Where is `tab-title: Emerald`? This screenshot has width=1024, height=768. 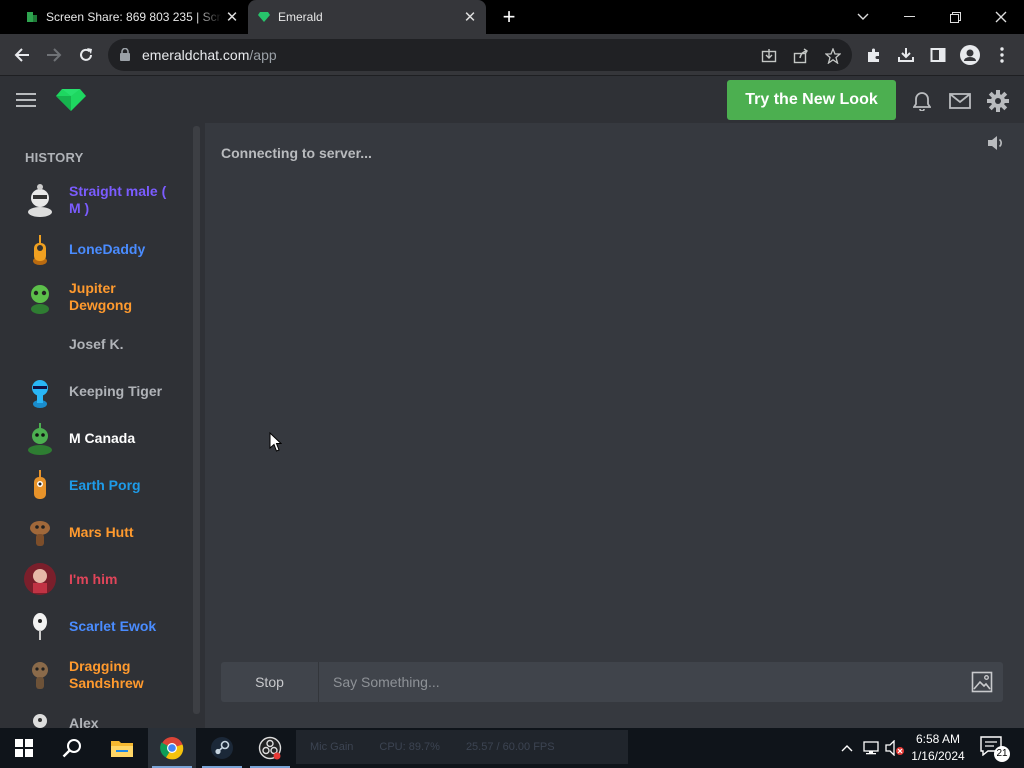
tab-title: Emerald is located at coordinates (300, 17).